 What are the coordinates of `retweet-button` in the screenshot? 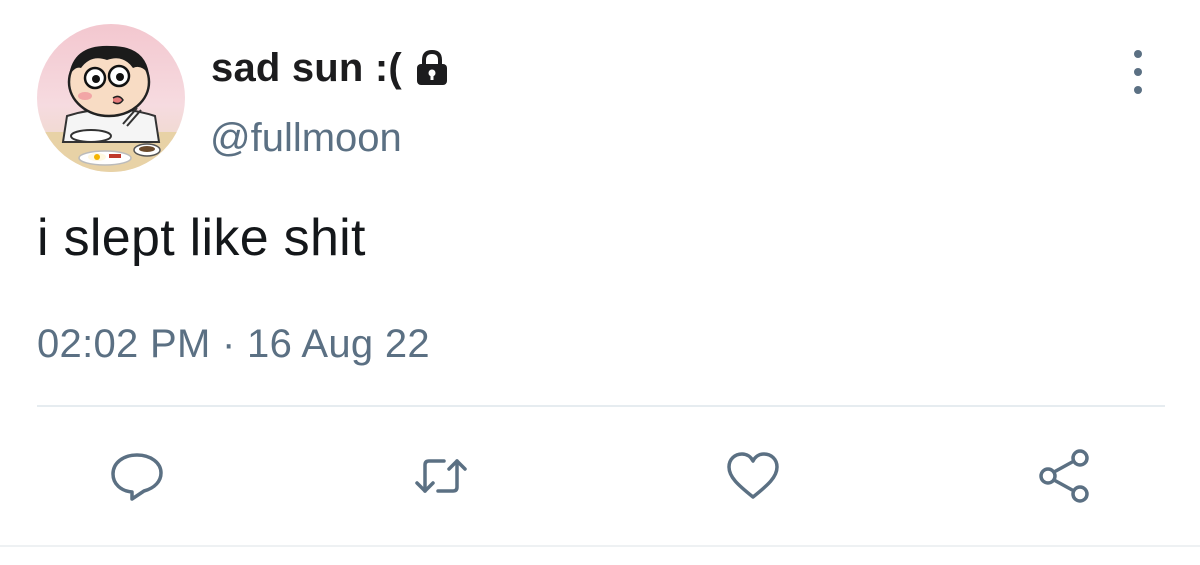 It's located at (441, 476).